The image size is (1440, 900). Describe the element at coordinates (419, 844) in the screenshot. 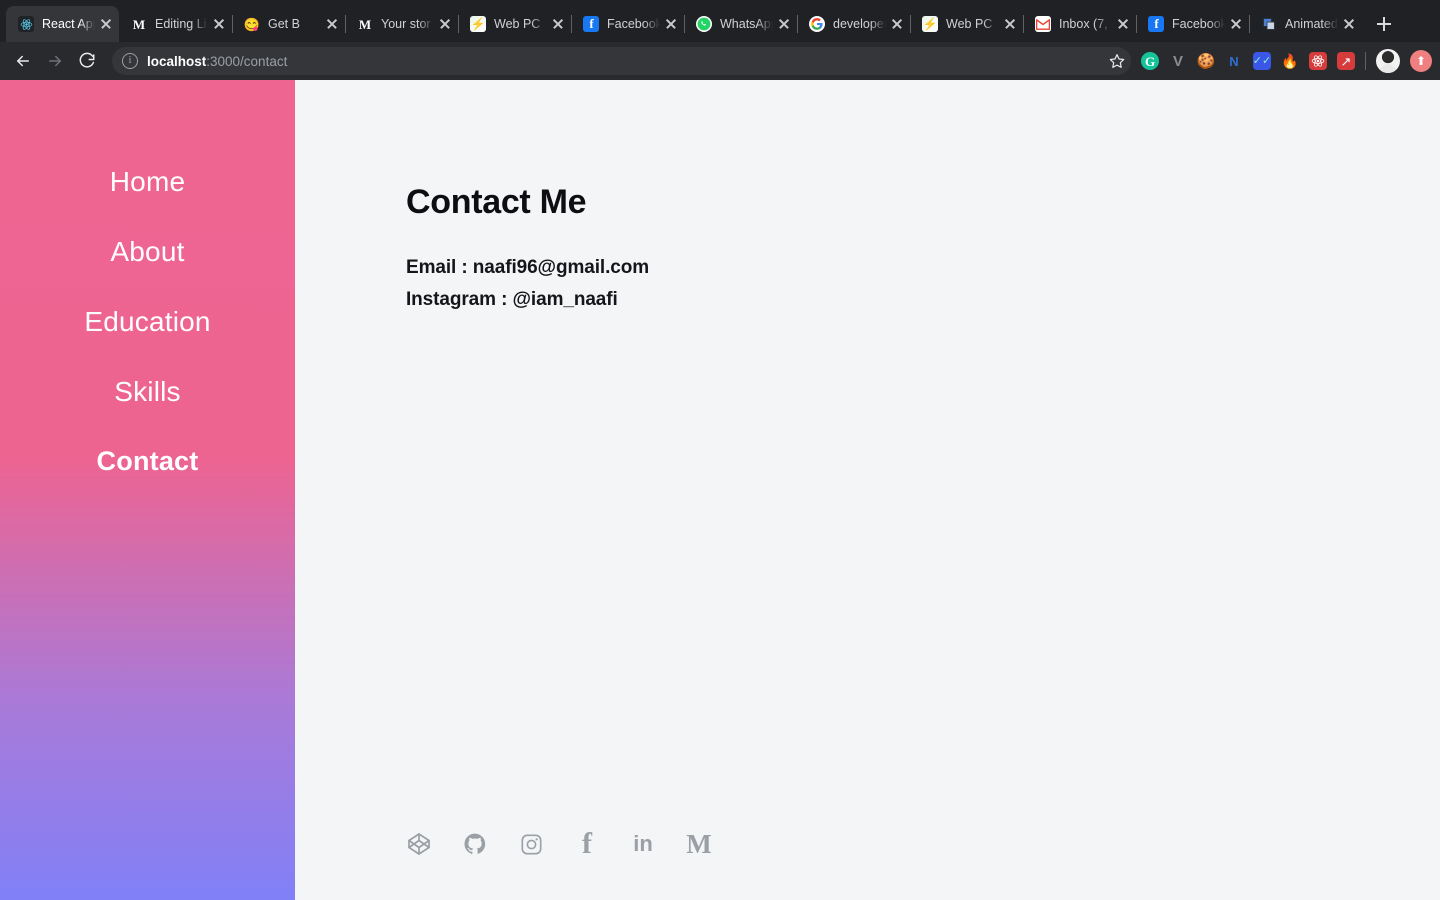

I see `codepen-icon` at that location.